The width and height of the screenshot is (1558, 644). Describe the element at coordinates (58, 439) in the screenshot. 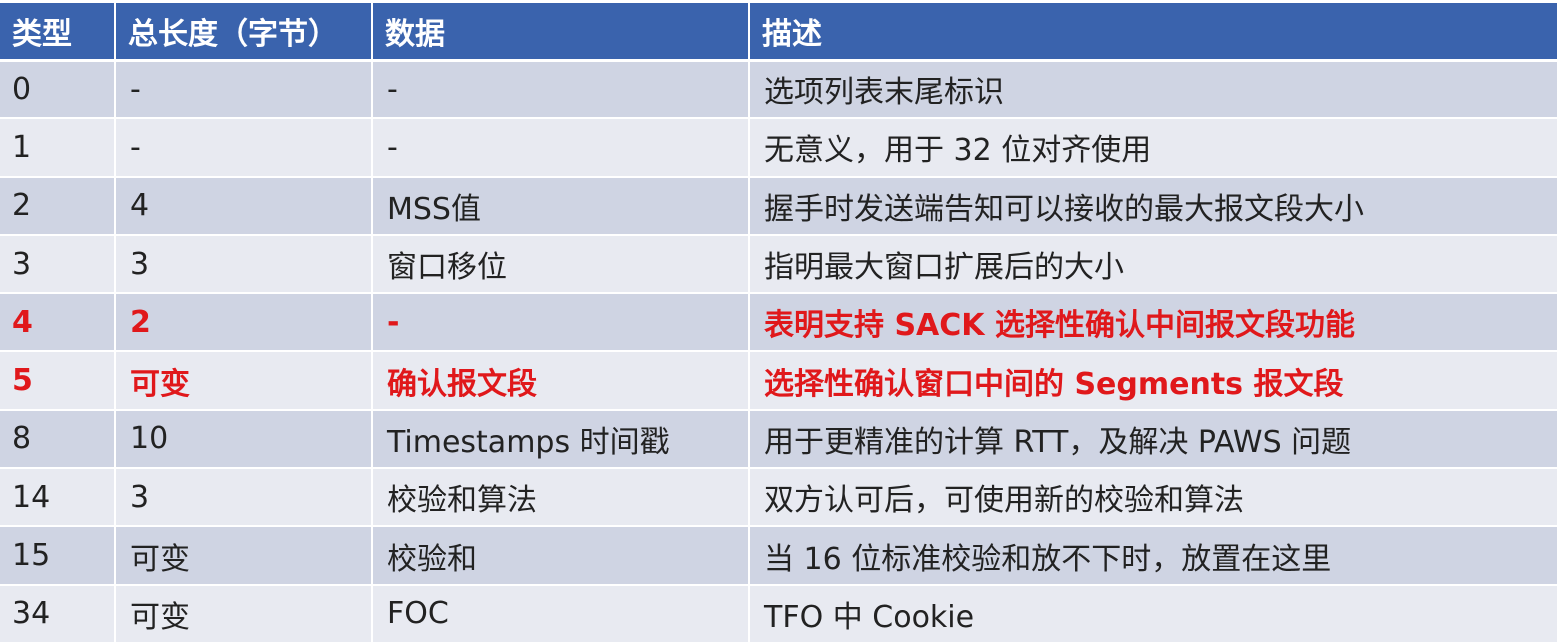

I see `cell-type: 8` at that location.